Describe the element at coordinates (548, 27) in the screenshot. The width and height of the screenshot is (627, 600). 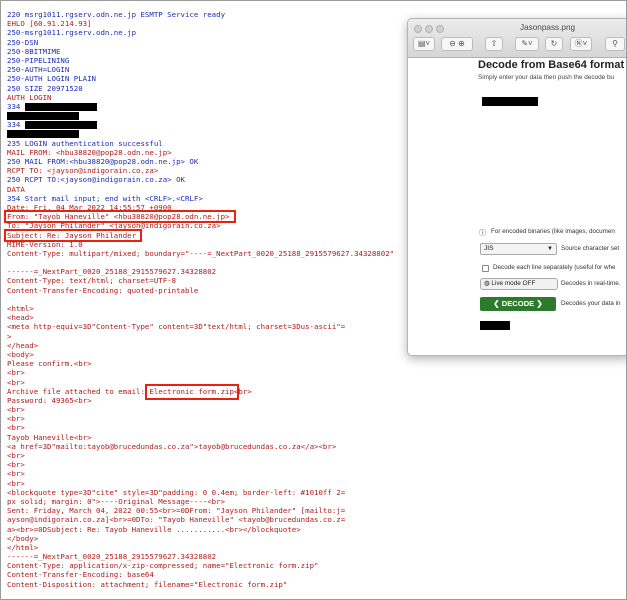
I see `window-title: Jasonpass.png` at that location.